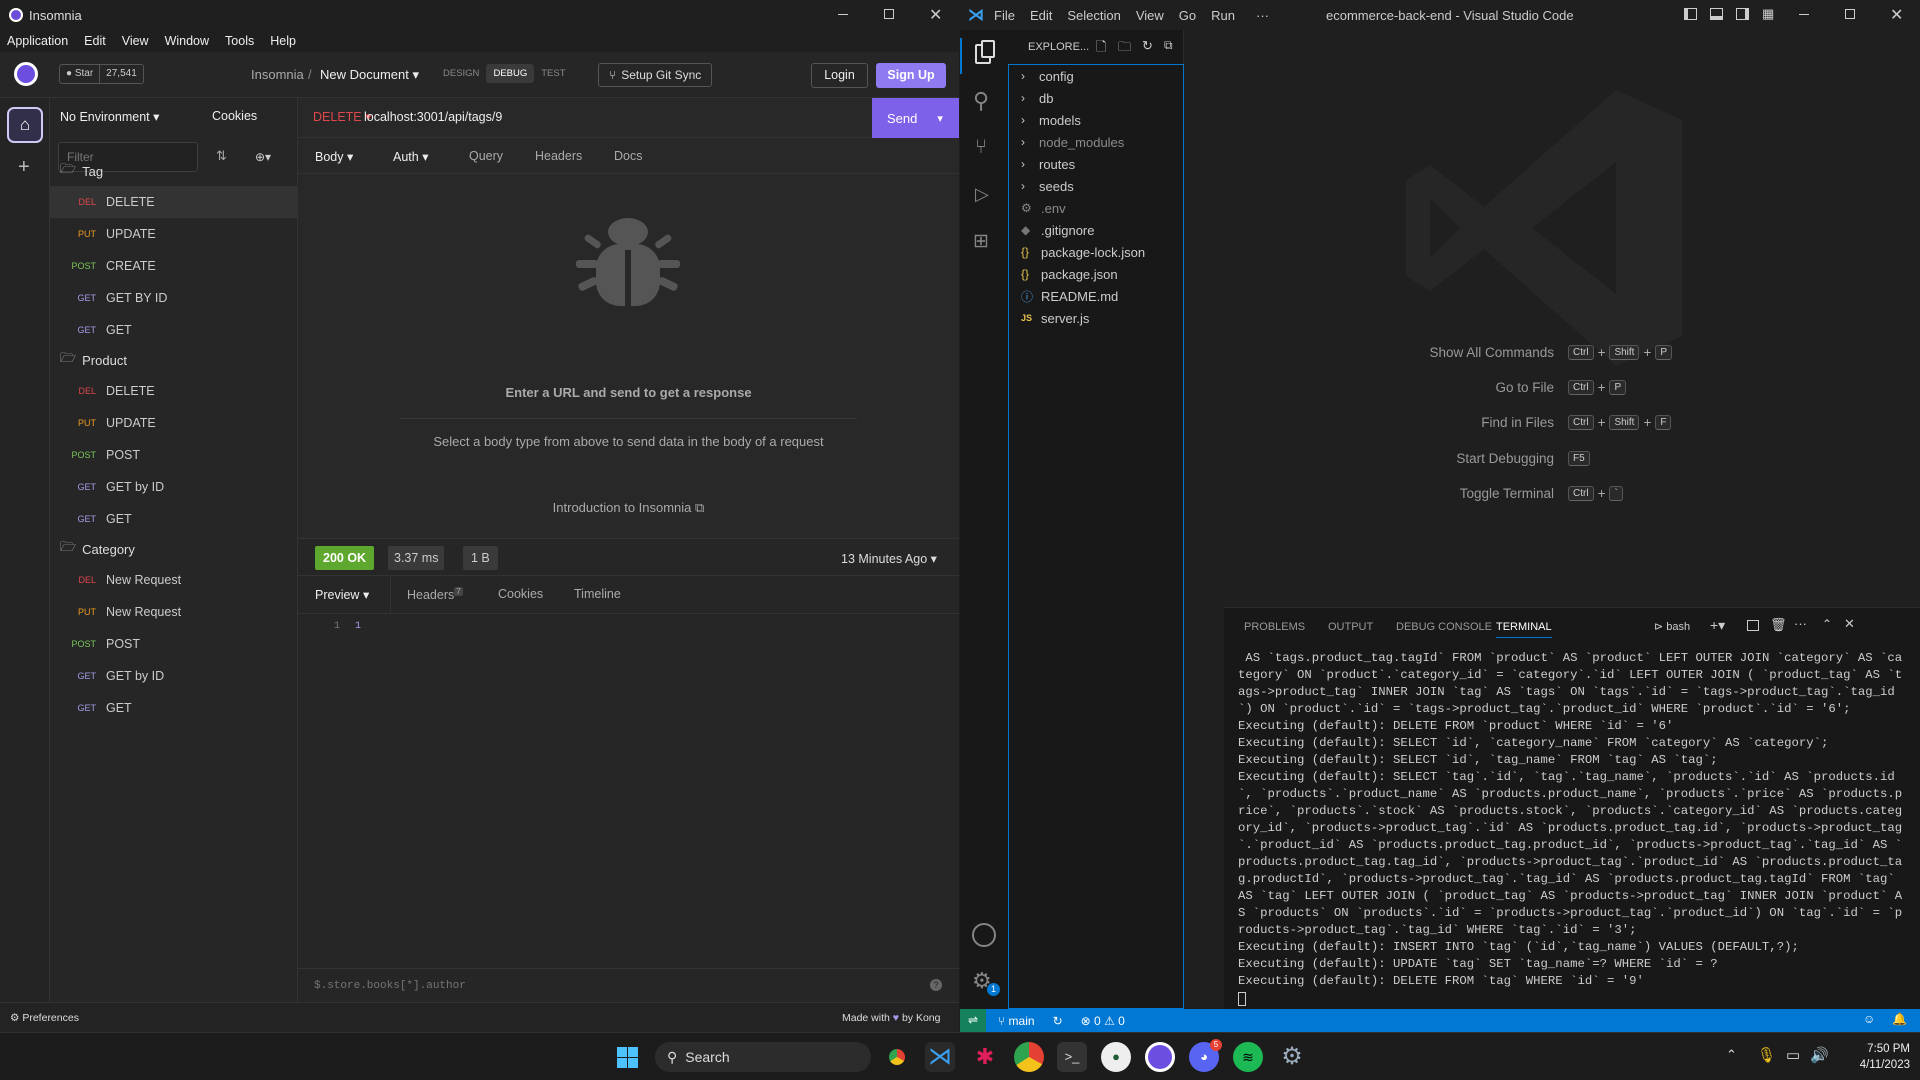 This screenshot has width=1920, height=1080. Describe the element at coordinates (628, 508) in the screenshot. I see `intro-link: Introduction to Insomnia ⧉` at that location.